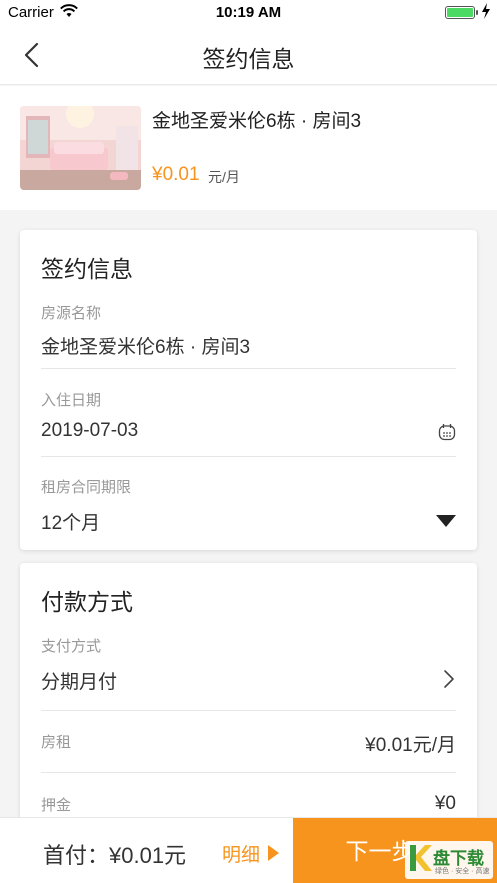 The image size is (497, 883). What do you see at coordinates (477, 12) in the screenshot?
I see `battery-tip` at bounding box center [477, 12].